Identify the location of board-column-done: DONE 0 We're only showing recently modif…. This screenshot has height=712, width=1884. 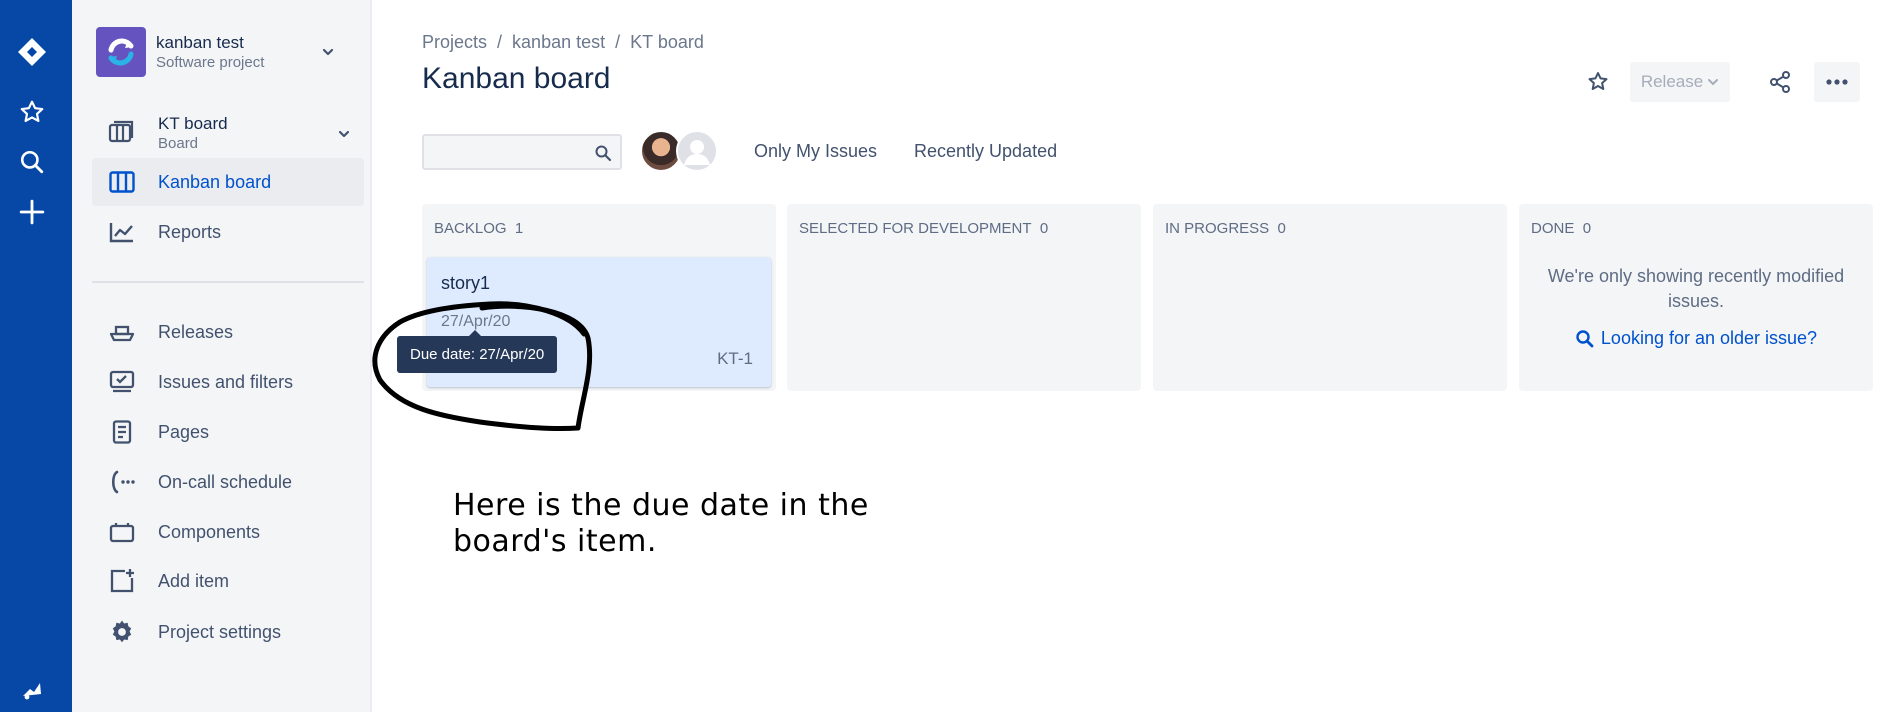
(1696, 297).